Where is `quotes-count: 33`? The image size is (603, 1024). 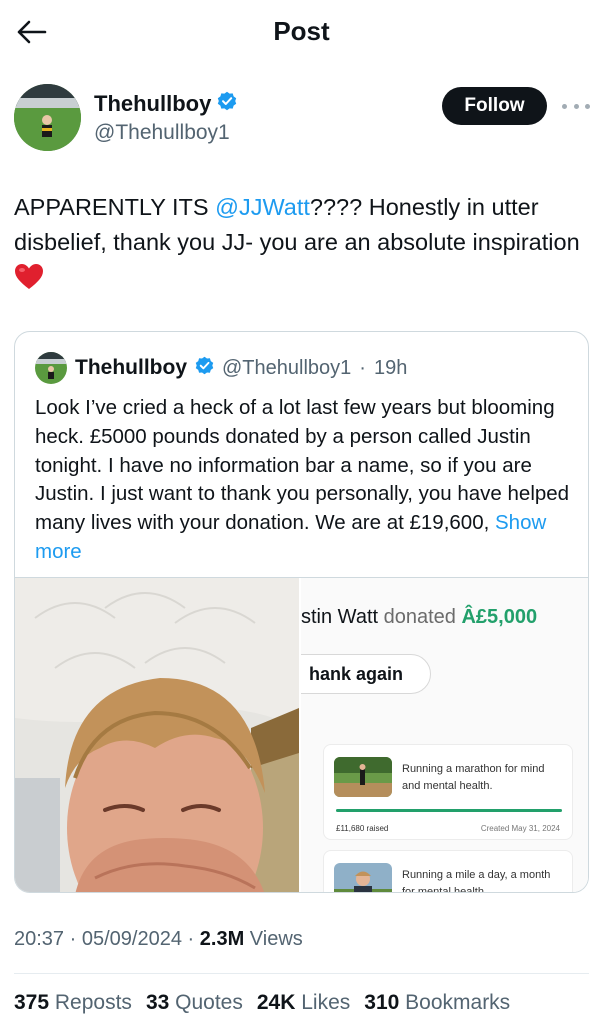
quotes-count: 33 is located at coordinates (157, 1002).